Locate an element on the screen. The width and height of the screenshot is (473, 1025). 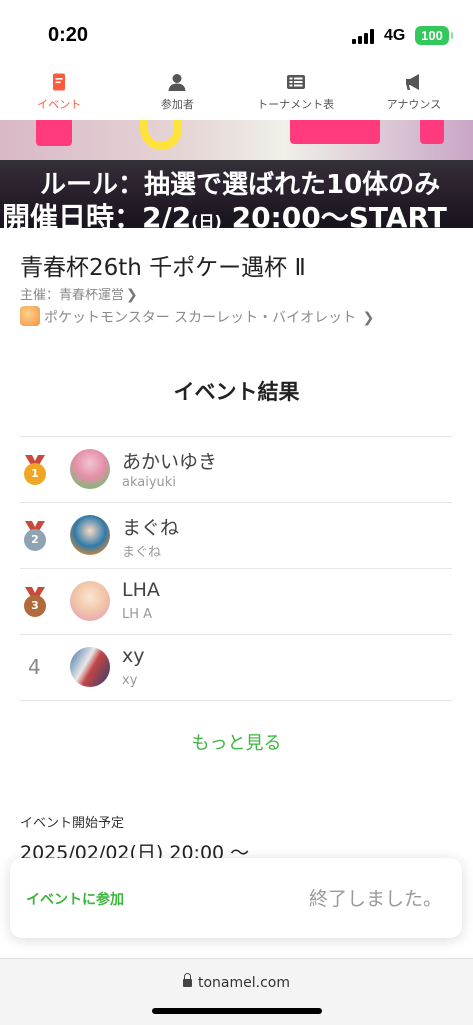
cellular-signal-icon is located at coordinates (364, 36).